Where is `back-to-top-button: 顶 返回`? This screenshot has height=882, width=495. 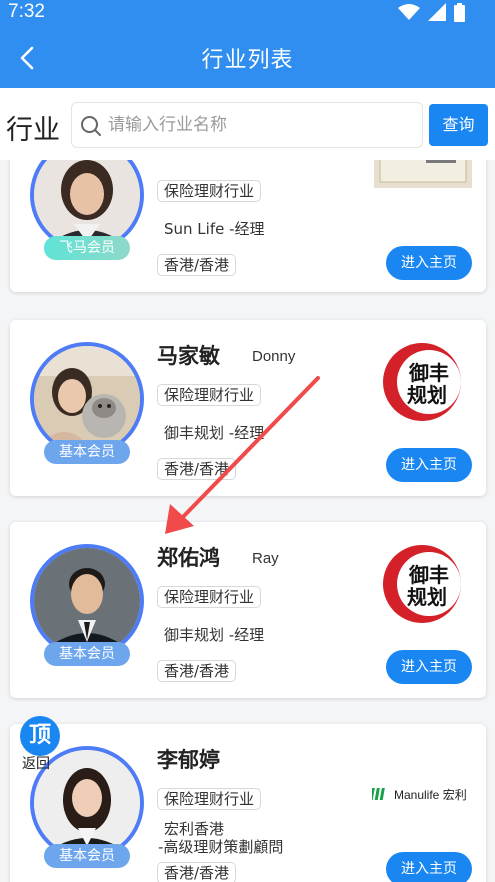 back-to-top-button: 顶 返回 is located at coordinates (40, 744).